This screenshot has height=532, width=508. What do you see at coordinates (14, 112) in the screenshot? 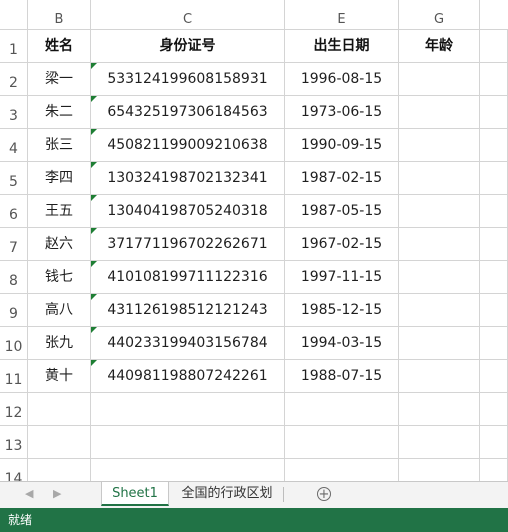
I see `row-header-3: 3` at bounding box center [14, 112].